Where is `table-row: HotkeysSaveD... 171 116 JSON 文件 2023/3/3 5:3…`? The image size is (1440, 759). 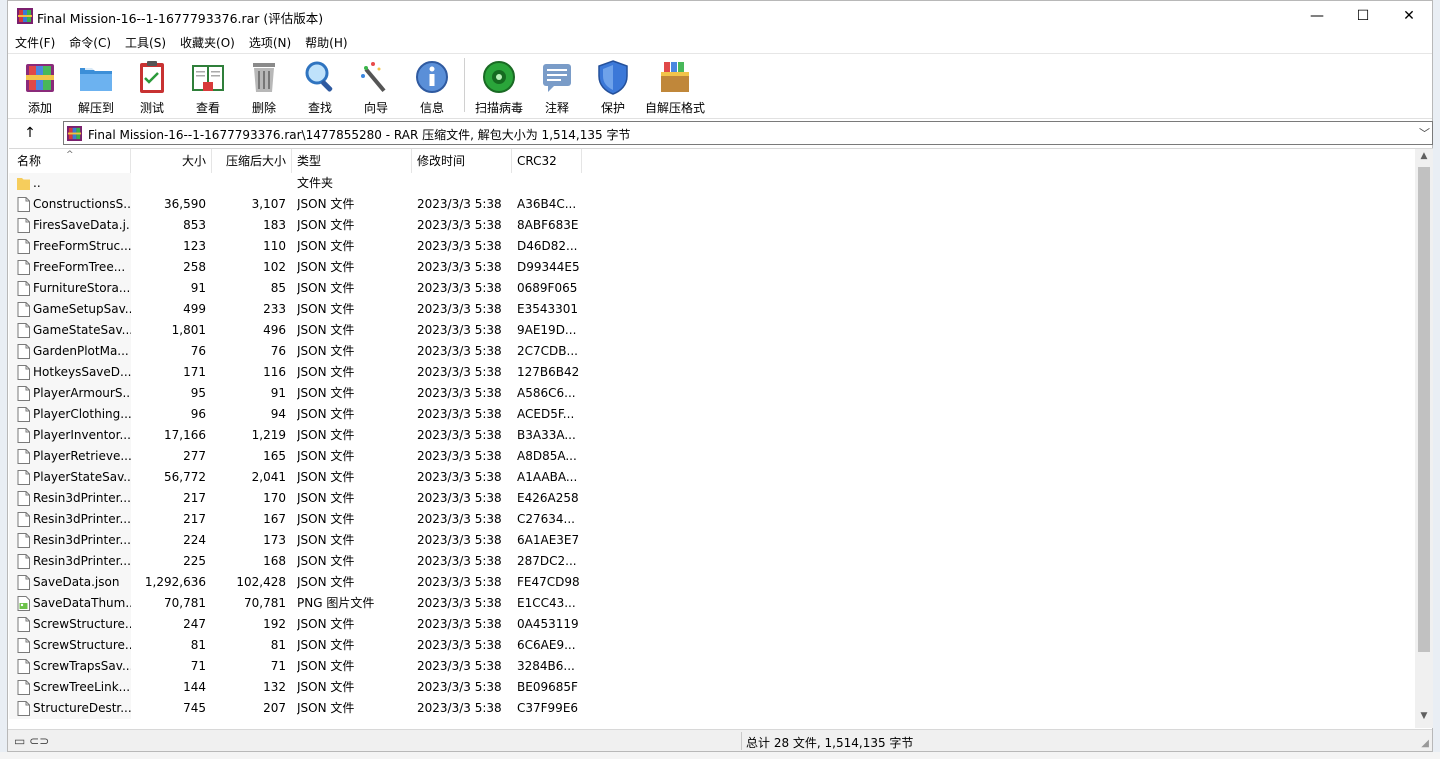 table-row: HotkeysSaveD... 171 116 JSON 文件 2023/3/3 5:3… is located at coordinates (712, 372).